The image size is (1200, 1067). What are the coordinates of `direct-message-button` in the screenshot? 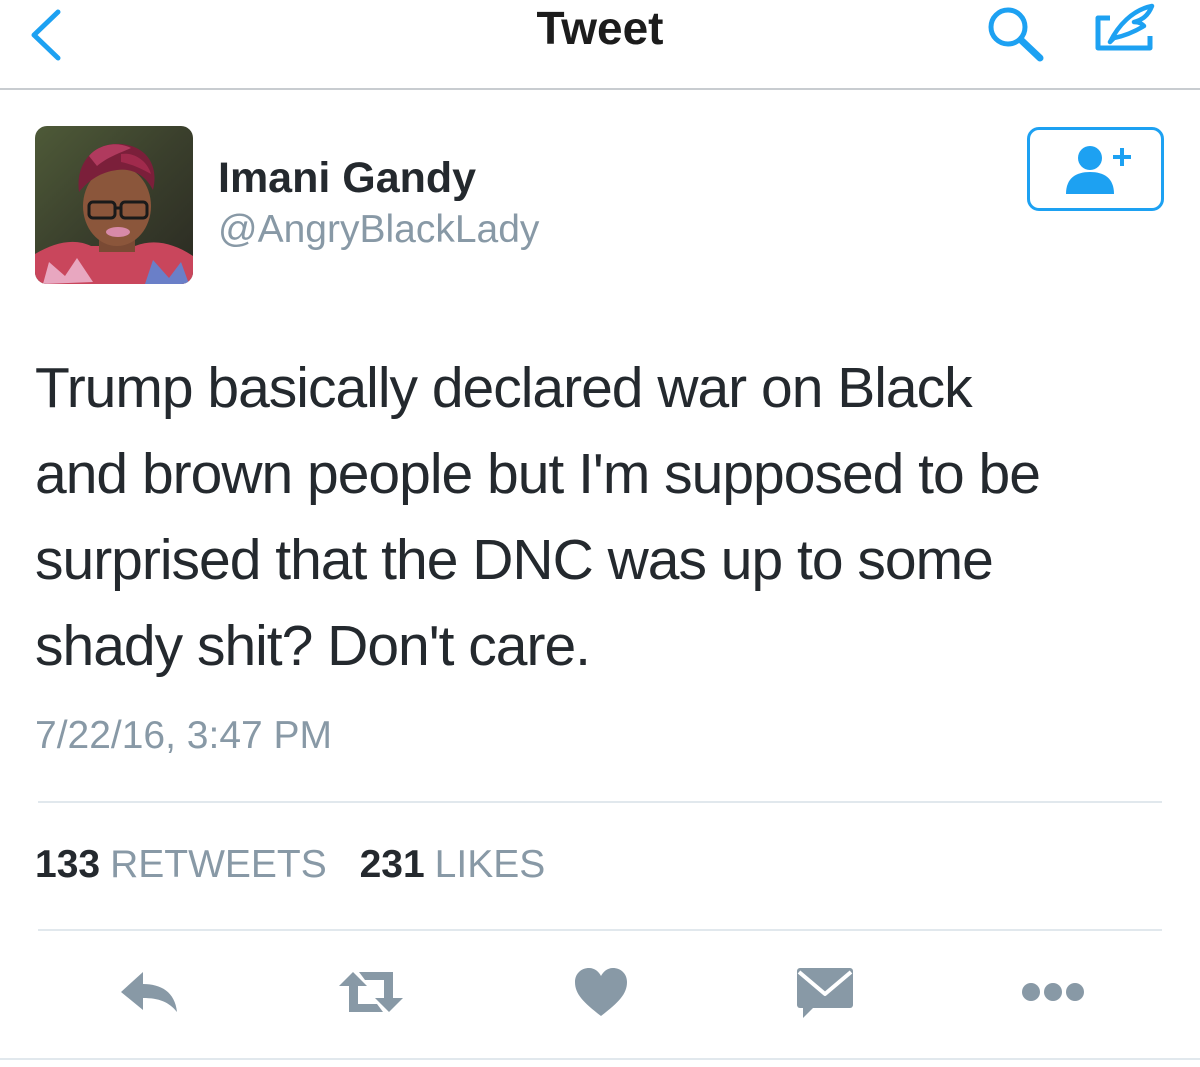 It's located at (825, 992).